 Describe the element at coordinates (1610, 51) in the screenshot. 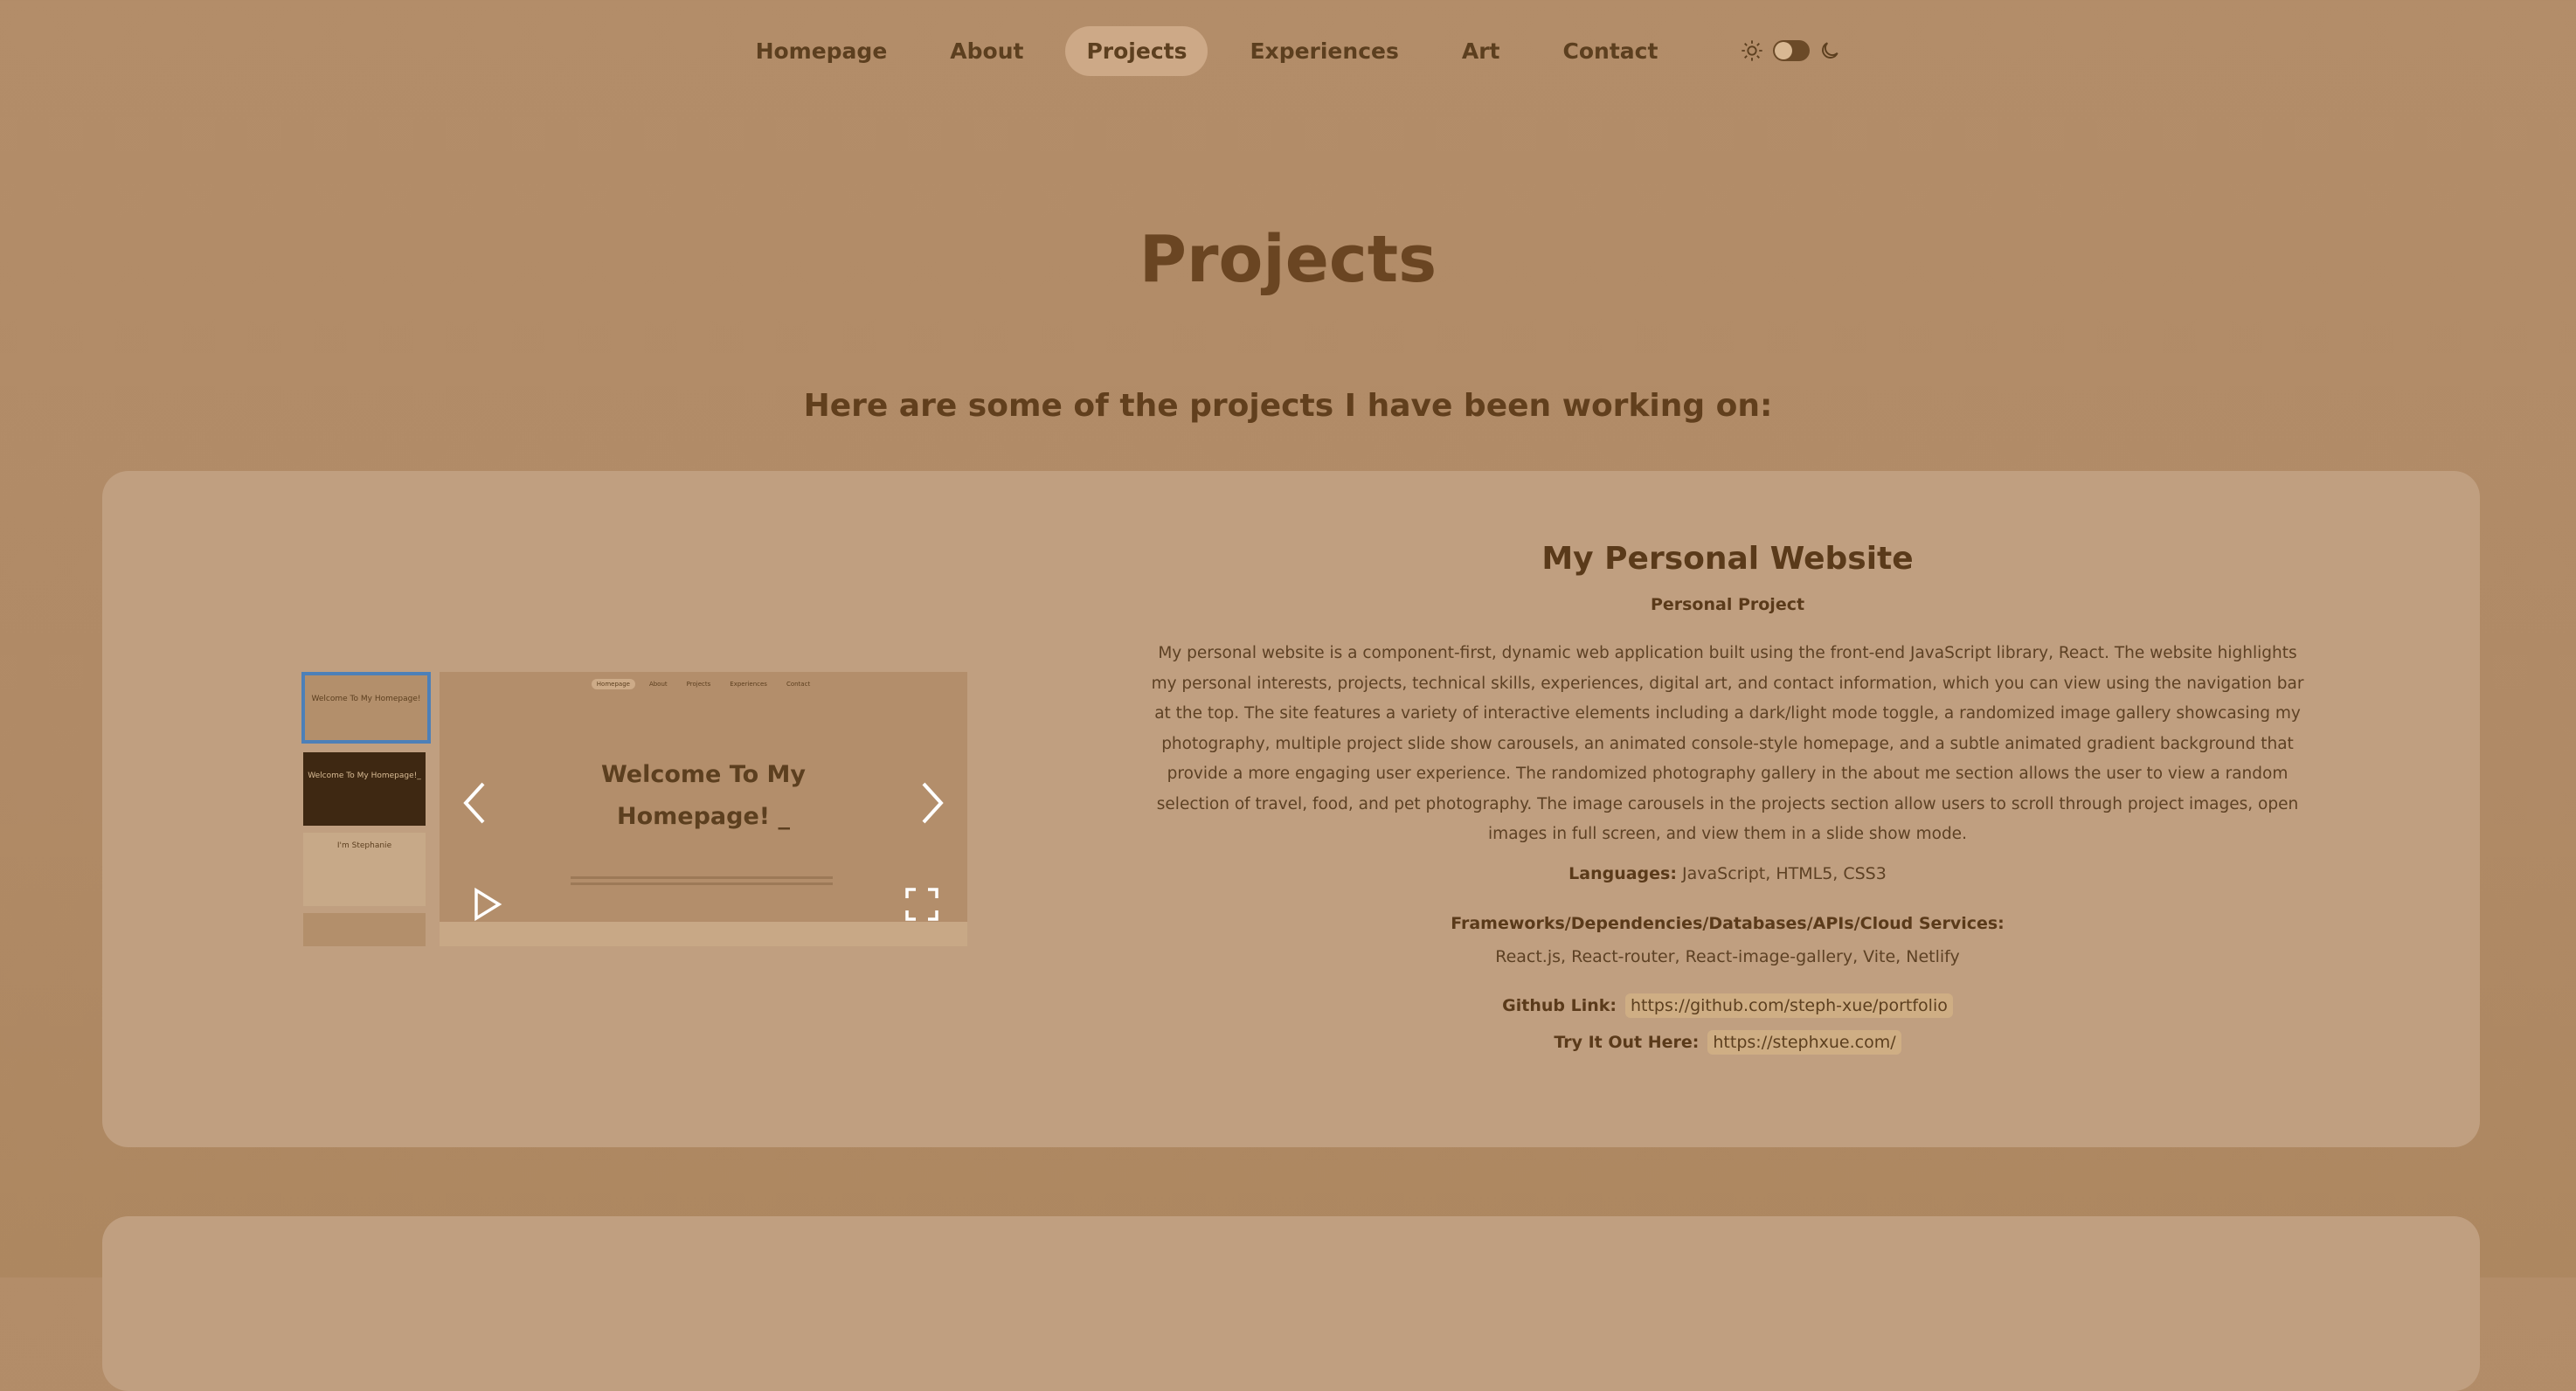

I see `nav-item-contact: Contact` at that location.